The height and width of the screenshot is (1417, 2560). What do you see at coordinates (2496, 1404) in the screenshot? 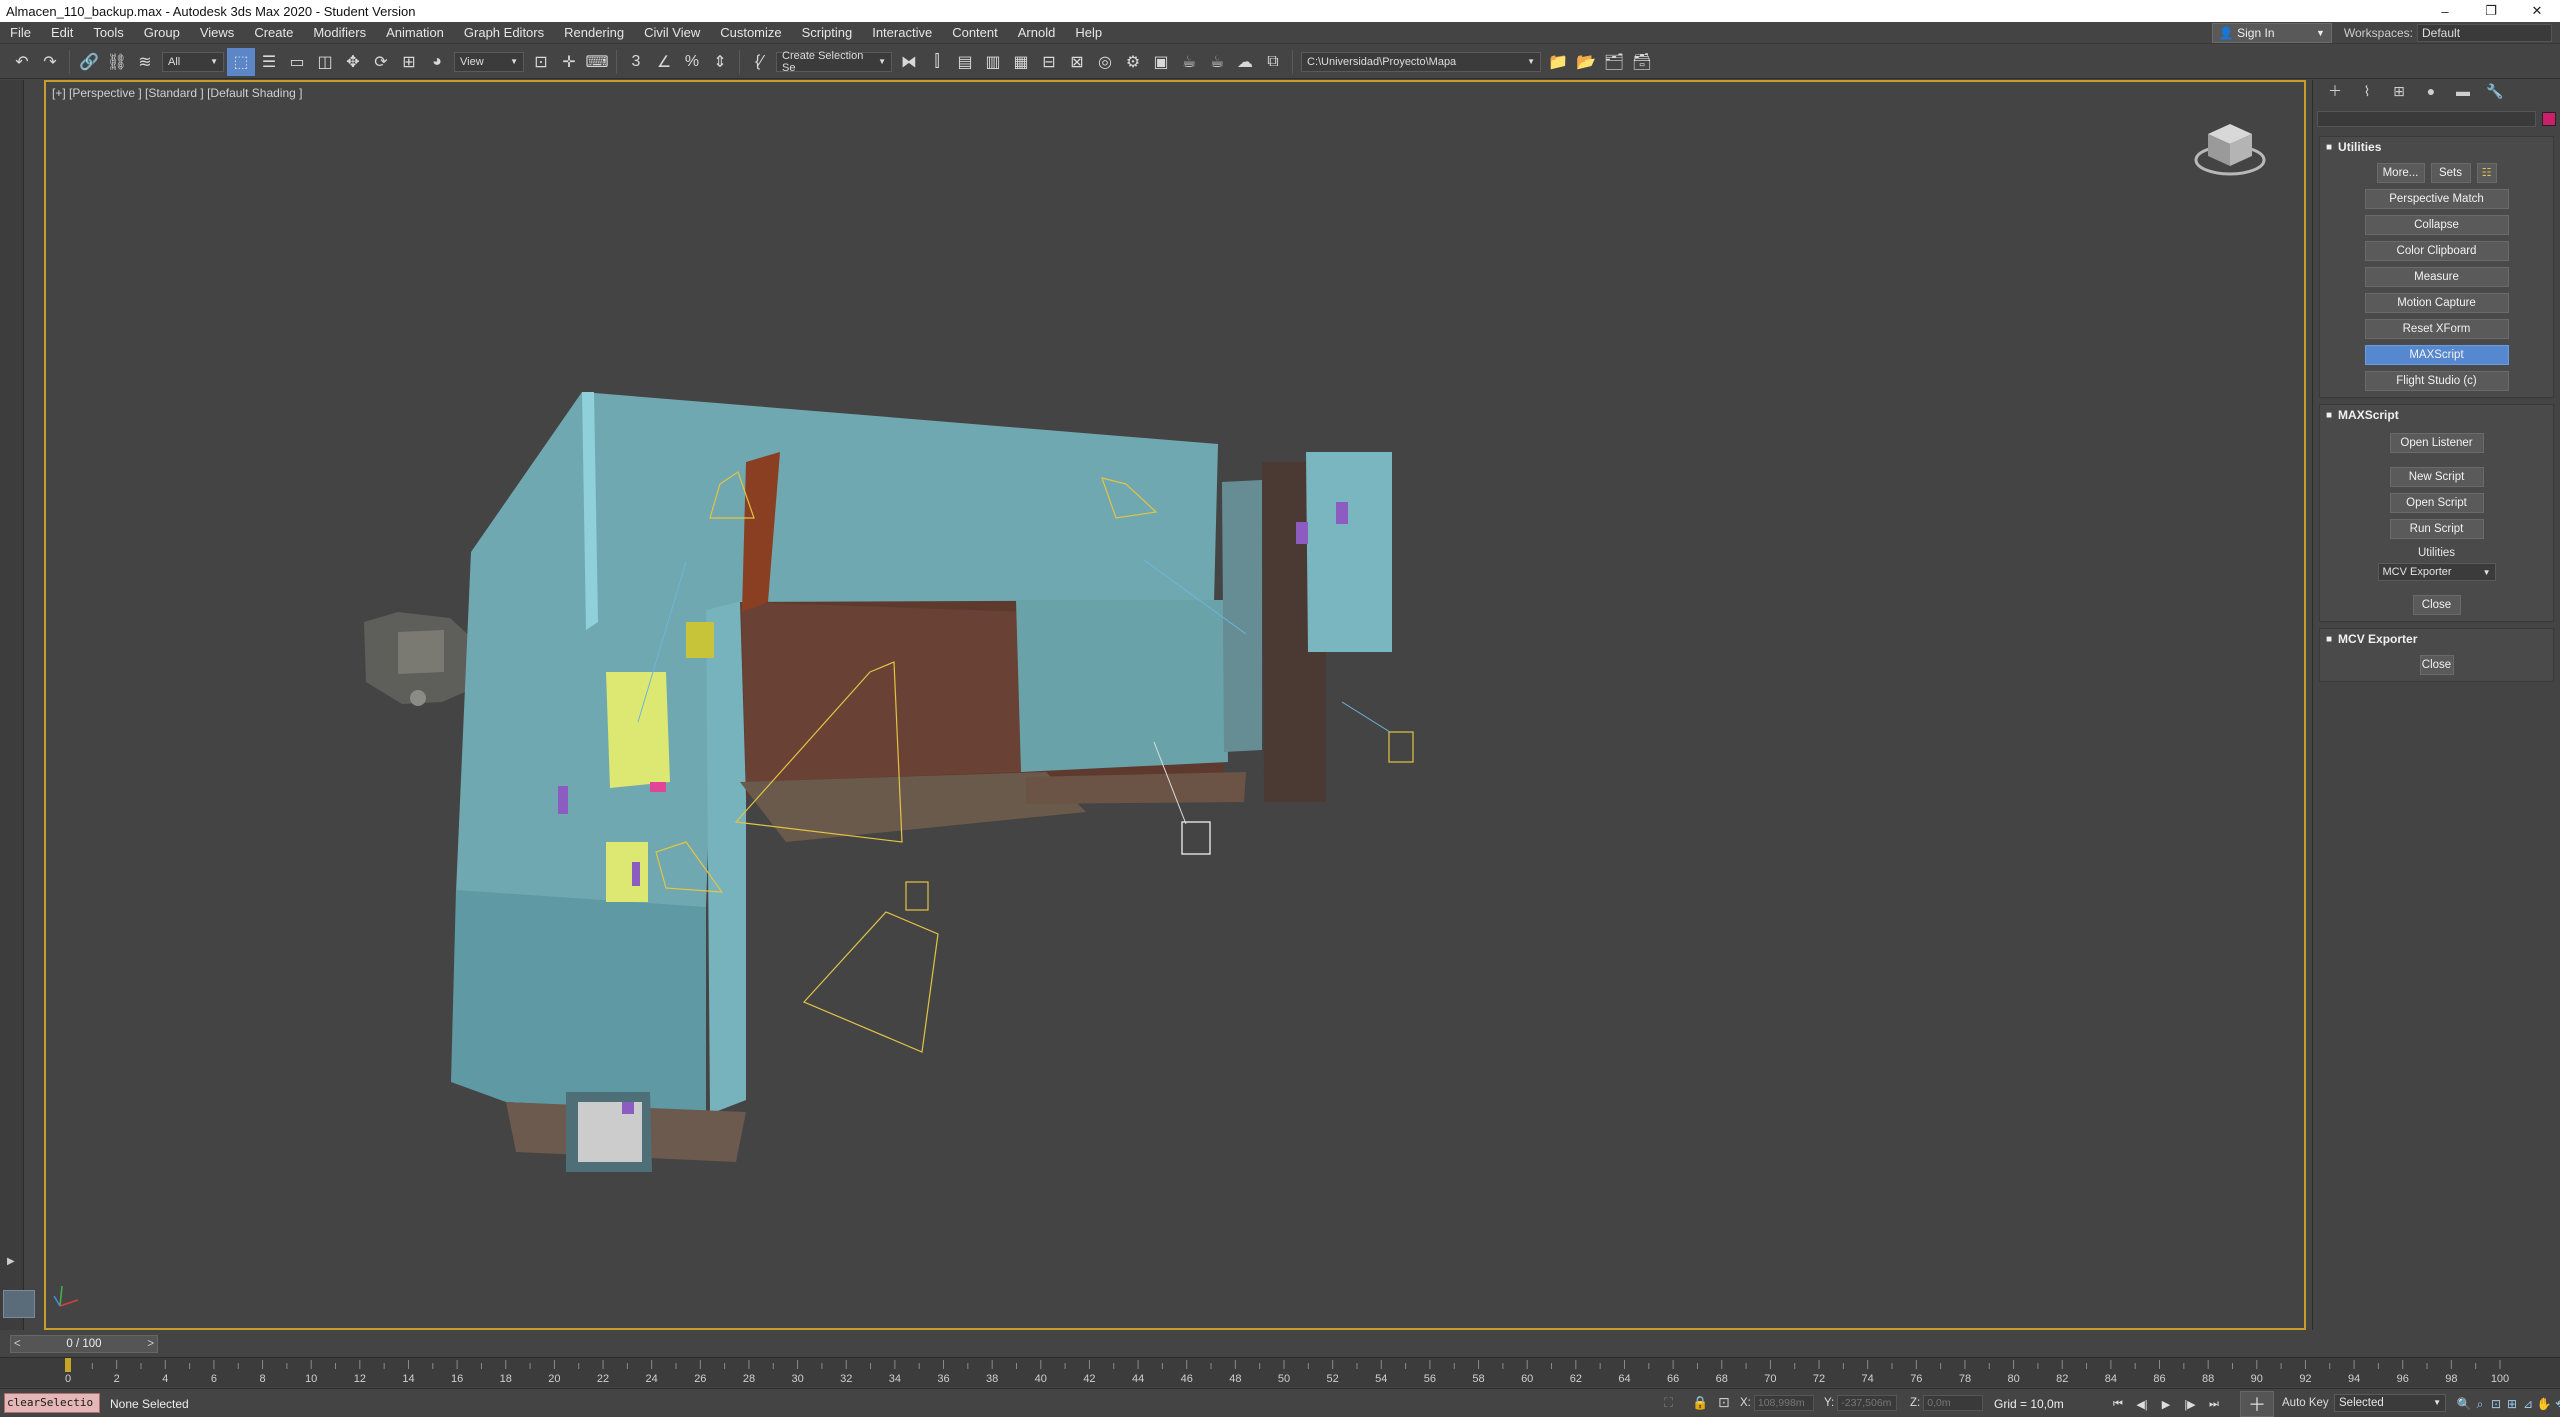
I see `zoom-extents-icon: ⊡` at bounding box center [2496, 1404].